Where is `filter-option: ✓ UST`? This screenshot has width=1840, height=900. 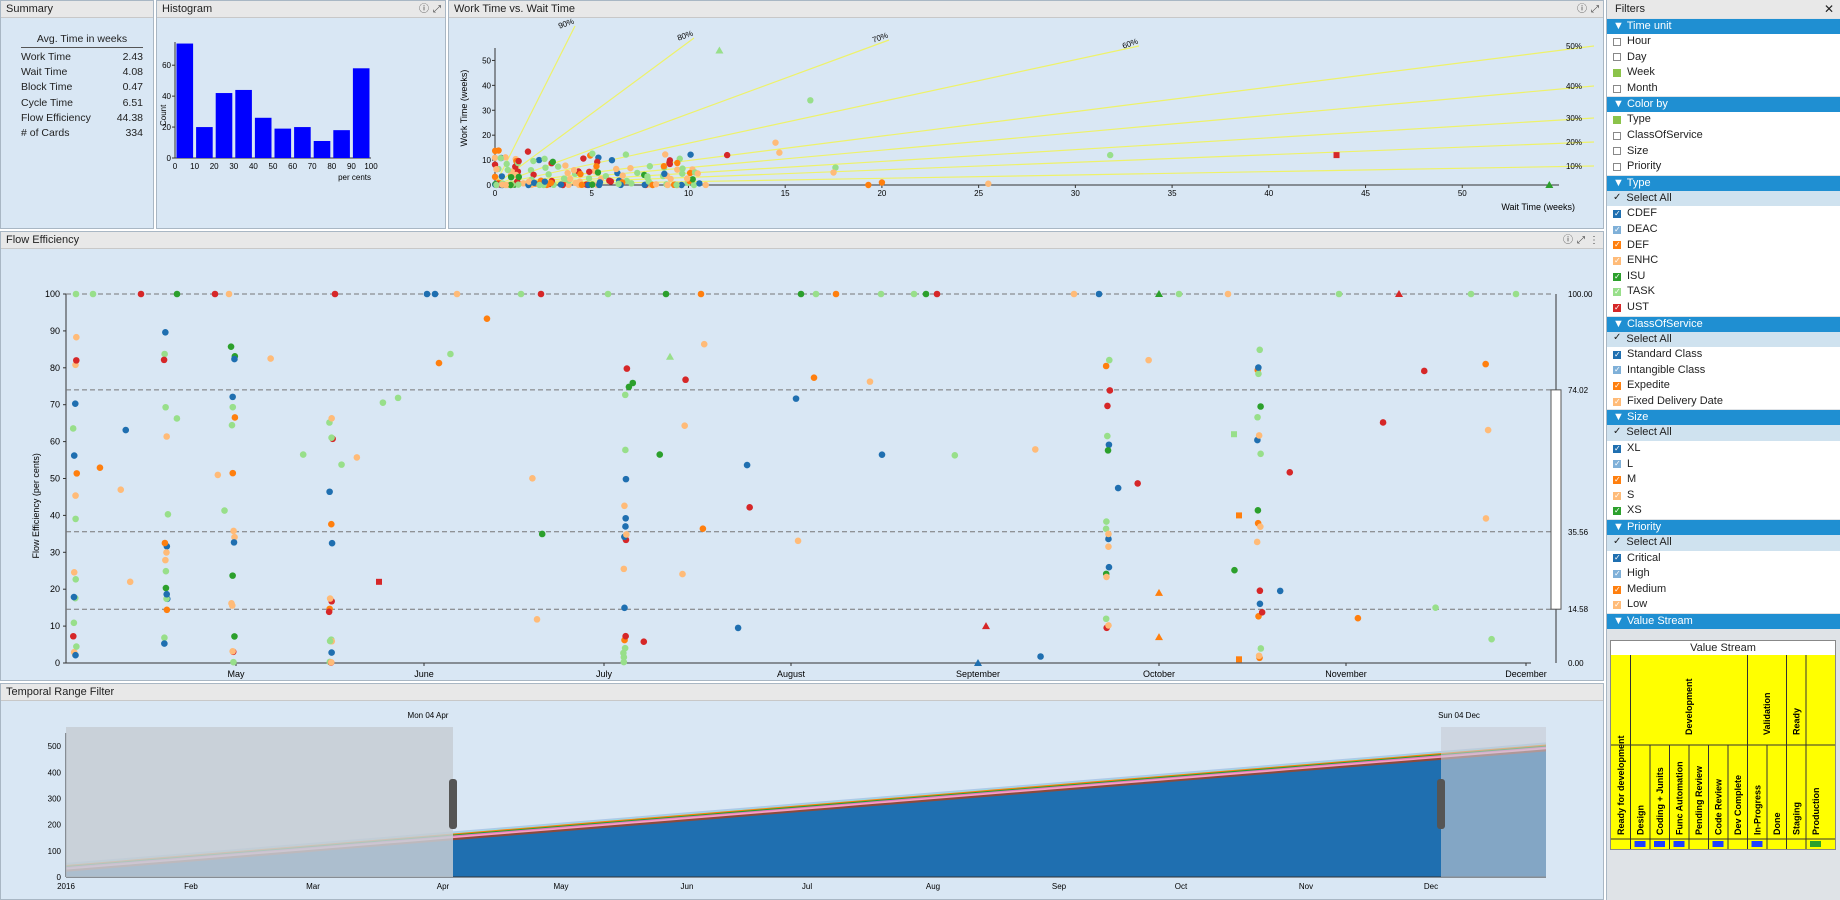 filter-option: ✓ UST is located at coordinates (1723, 307).